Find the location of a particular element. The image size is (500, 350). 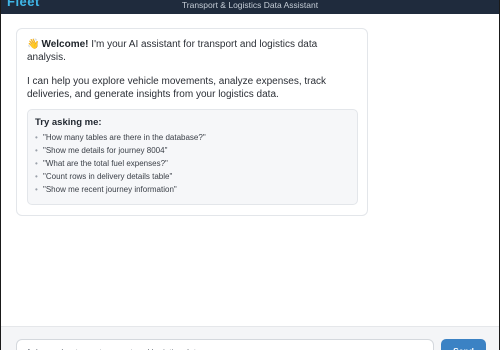

suggestion-item: "Count rows in delivery details table" is located at coordinates (192, 178).